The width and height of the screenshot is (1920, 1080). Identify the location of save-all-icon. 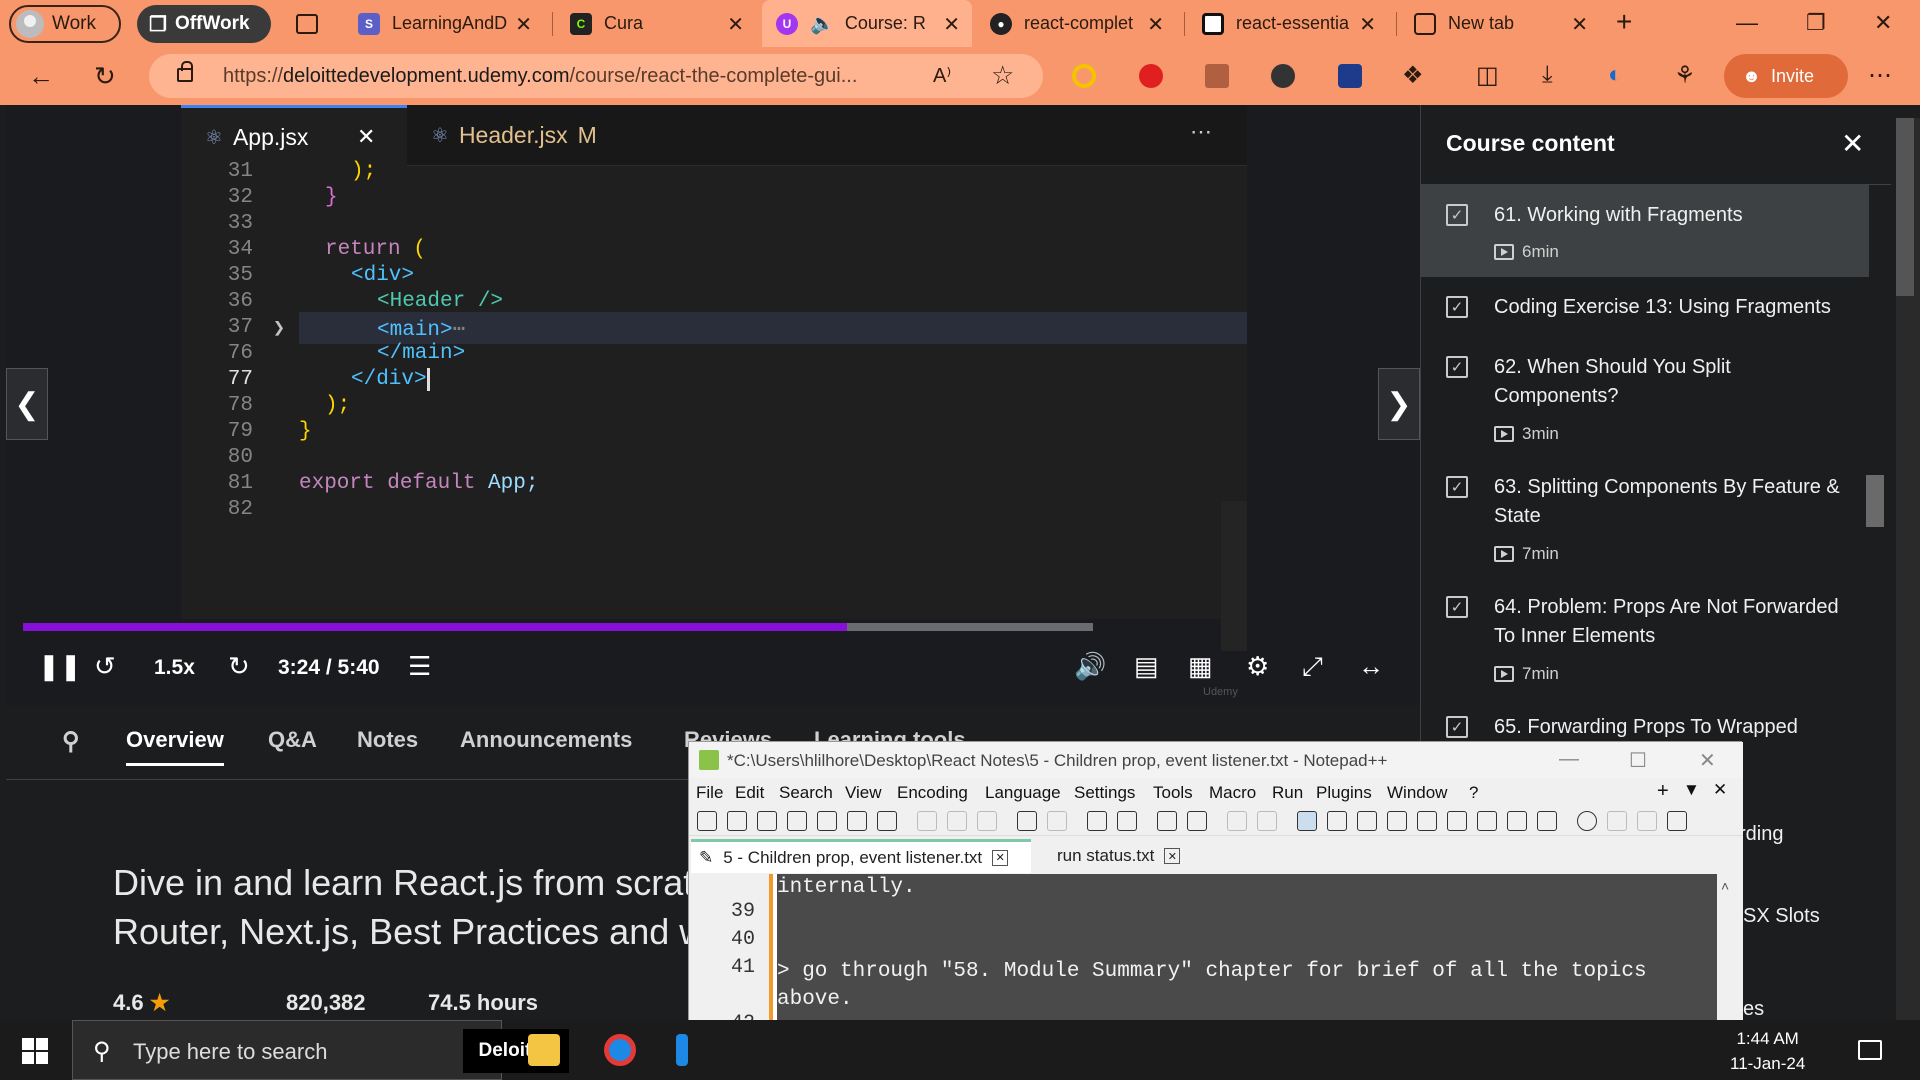
(797, 821).